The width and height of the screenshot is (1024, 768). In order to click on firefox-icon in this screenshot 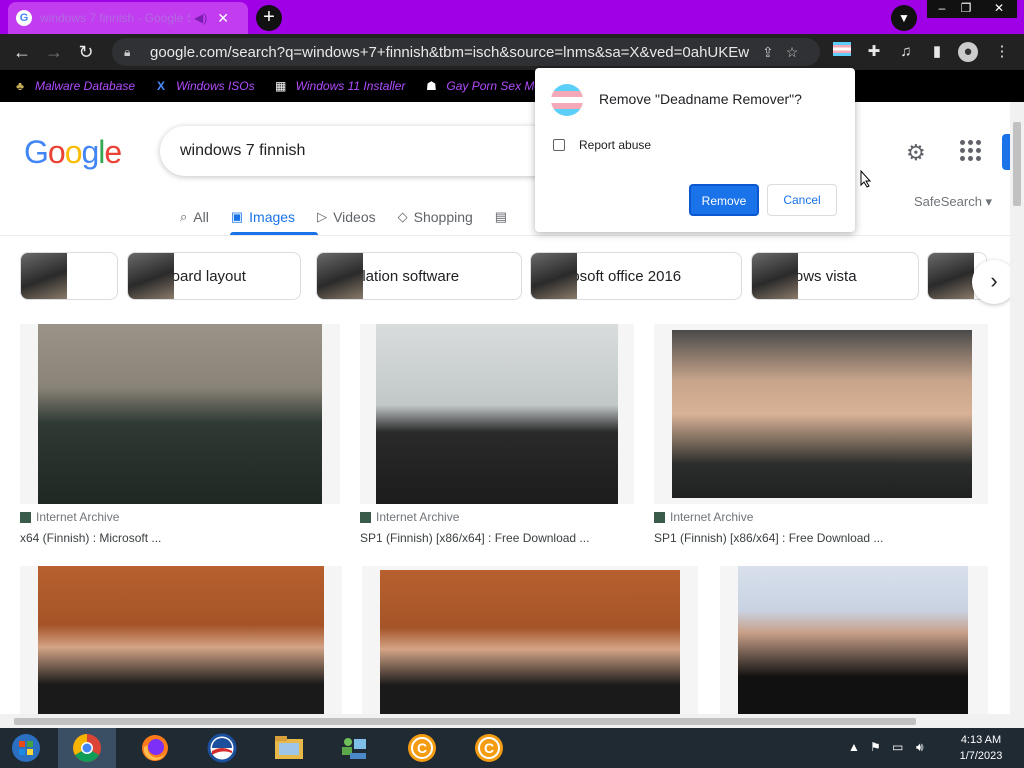, I will do `click(155, 748)`.